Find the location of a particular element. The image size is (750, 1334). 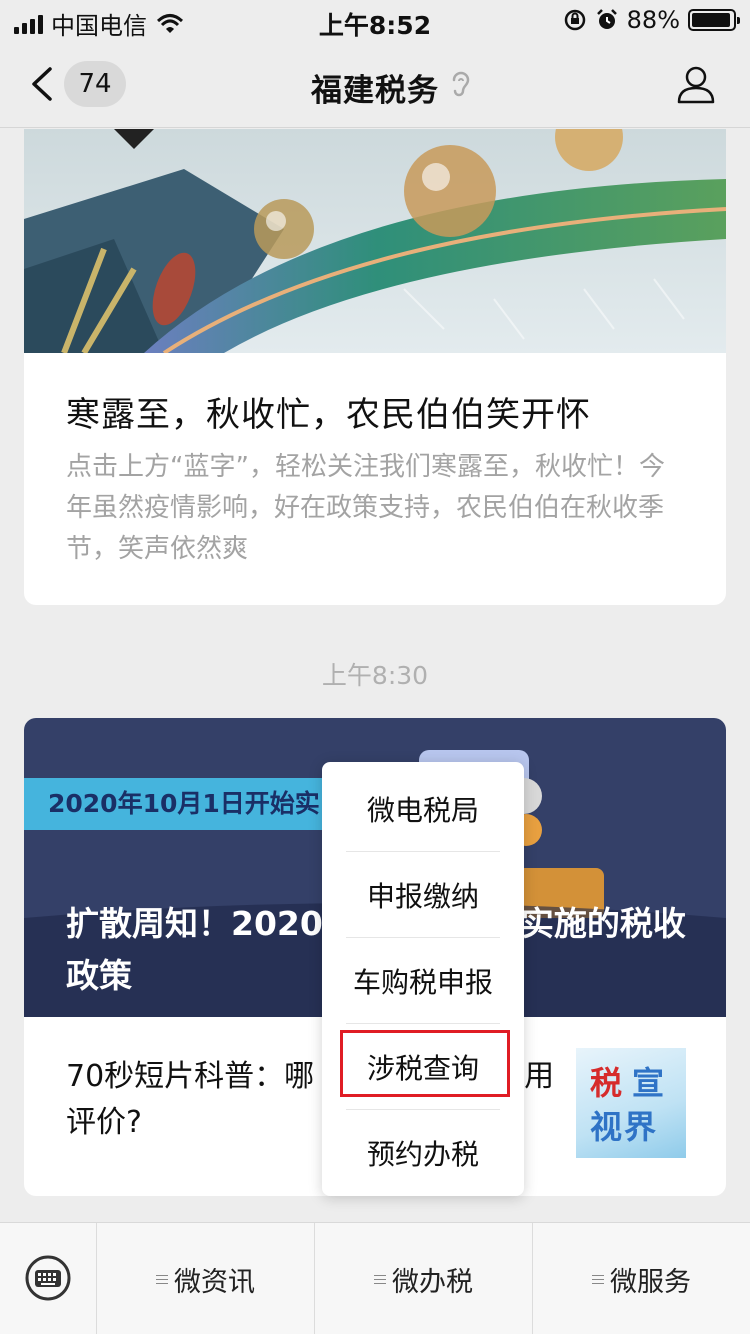

message-timestamp: 上午8:30 is located at coordinates (375, 675).